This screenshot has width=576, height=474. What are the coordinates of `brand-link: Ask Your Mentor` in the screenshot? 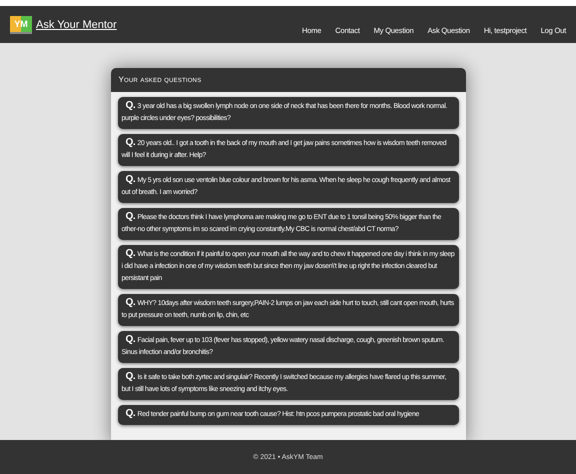 It's located at (76, 24).